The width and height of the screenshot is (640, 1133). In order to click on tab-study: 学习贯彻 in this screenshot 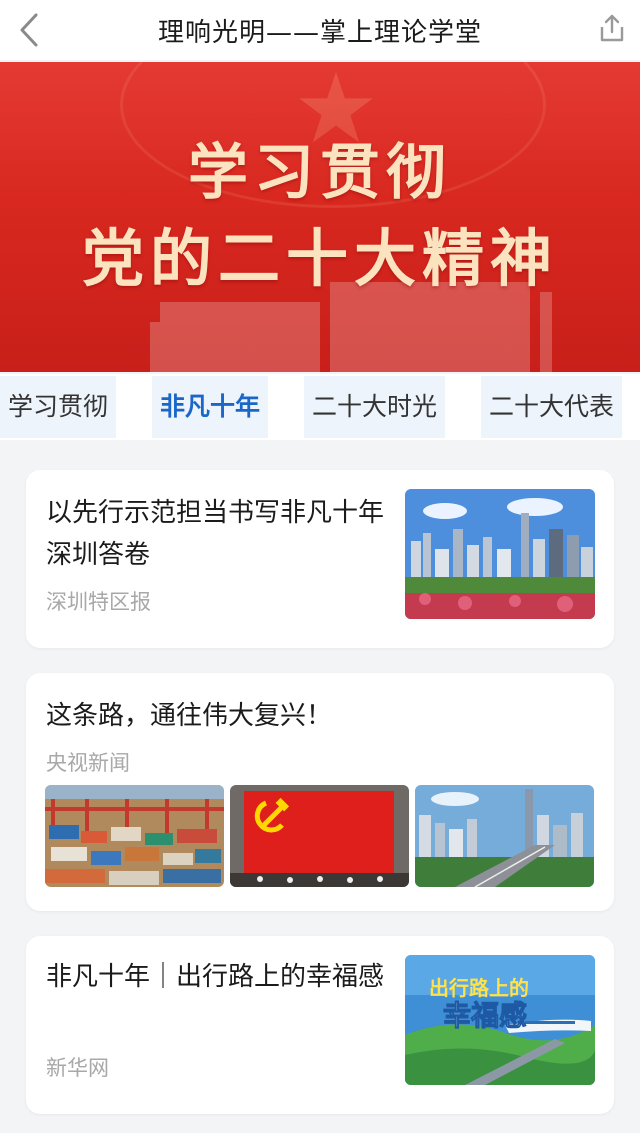, I will do `click(58, 407)`.